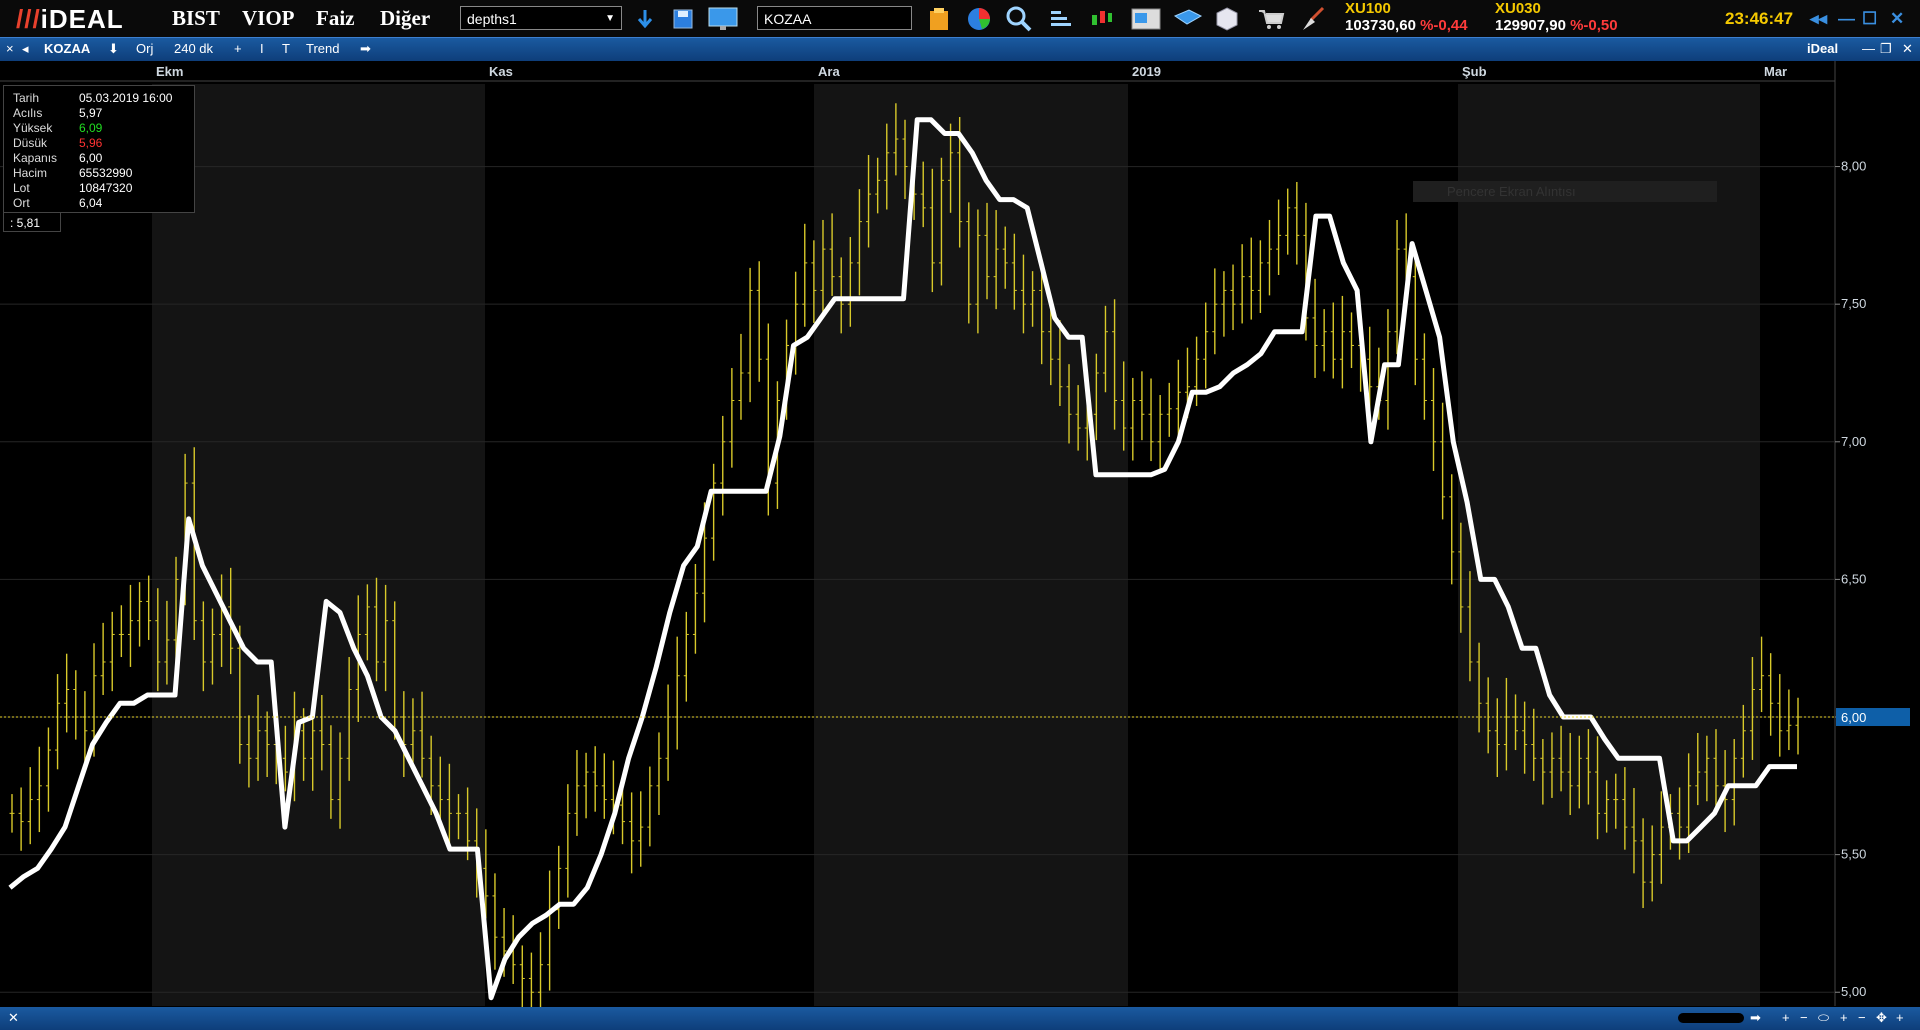  What do you see at coordinates (1368, 8) in the screenshot?
I see `index-xu100-name: XU100` at bounding box center [1368, 8].